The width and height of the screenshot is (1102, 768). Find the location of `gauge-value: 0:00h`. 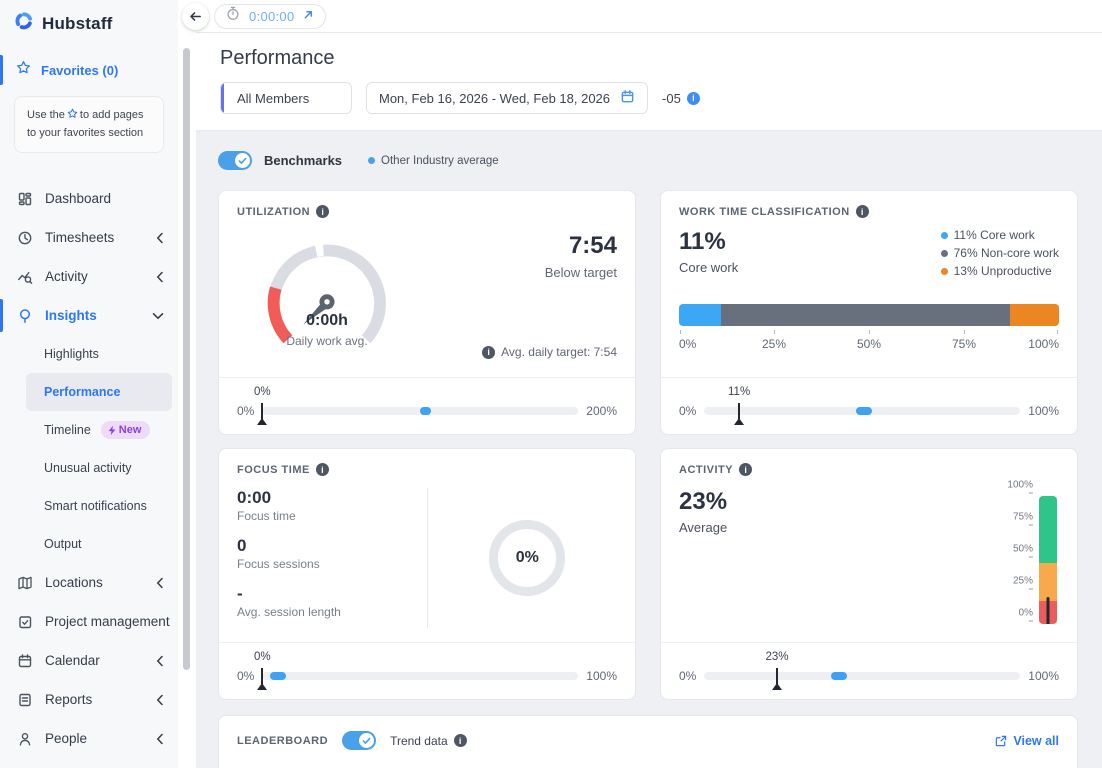

gauge-value: 0:00h is located at coordinates (327, 320).